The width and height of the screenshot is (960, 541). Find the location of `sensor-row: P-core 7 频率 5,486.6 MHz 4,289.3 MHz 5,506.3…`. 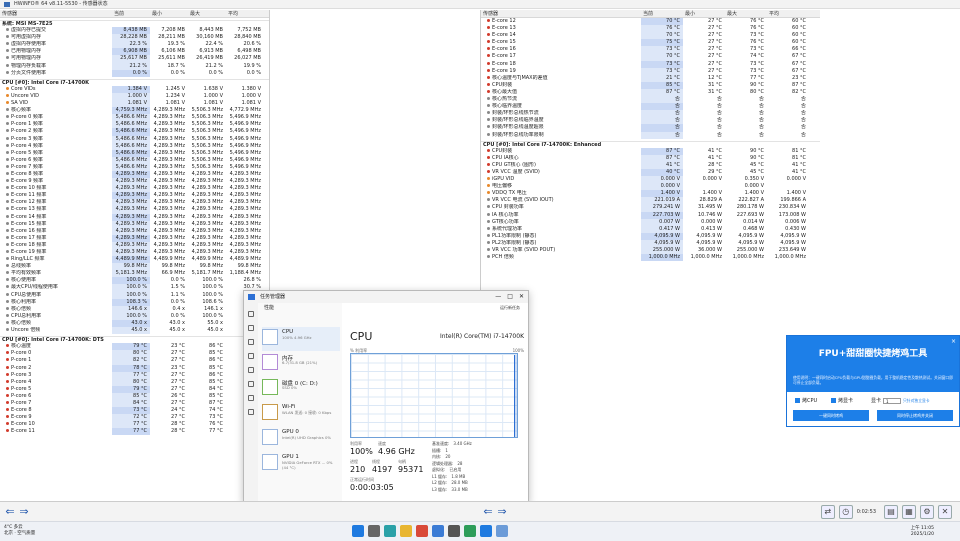

sensor-row: P-core 7 频率 5,486.6 MHz 4,289.3 MHz 5,506.3… is located at coordinates (134, 167).